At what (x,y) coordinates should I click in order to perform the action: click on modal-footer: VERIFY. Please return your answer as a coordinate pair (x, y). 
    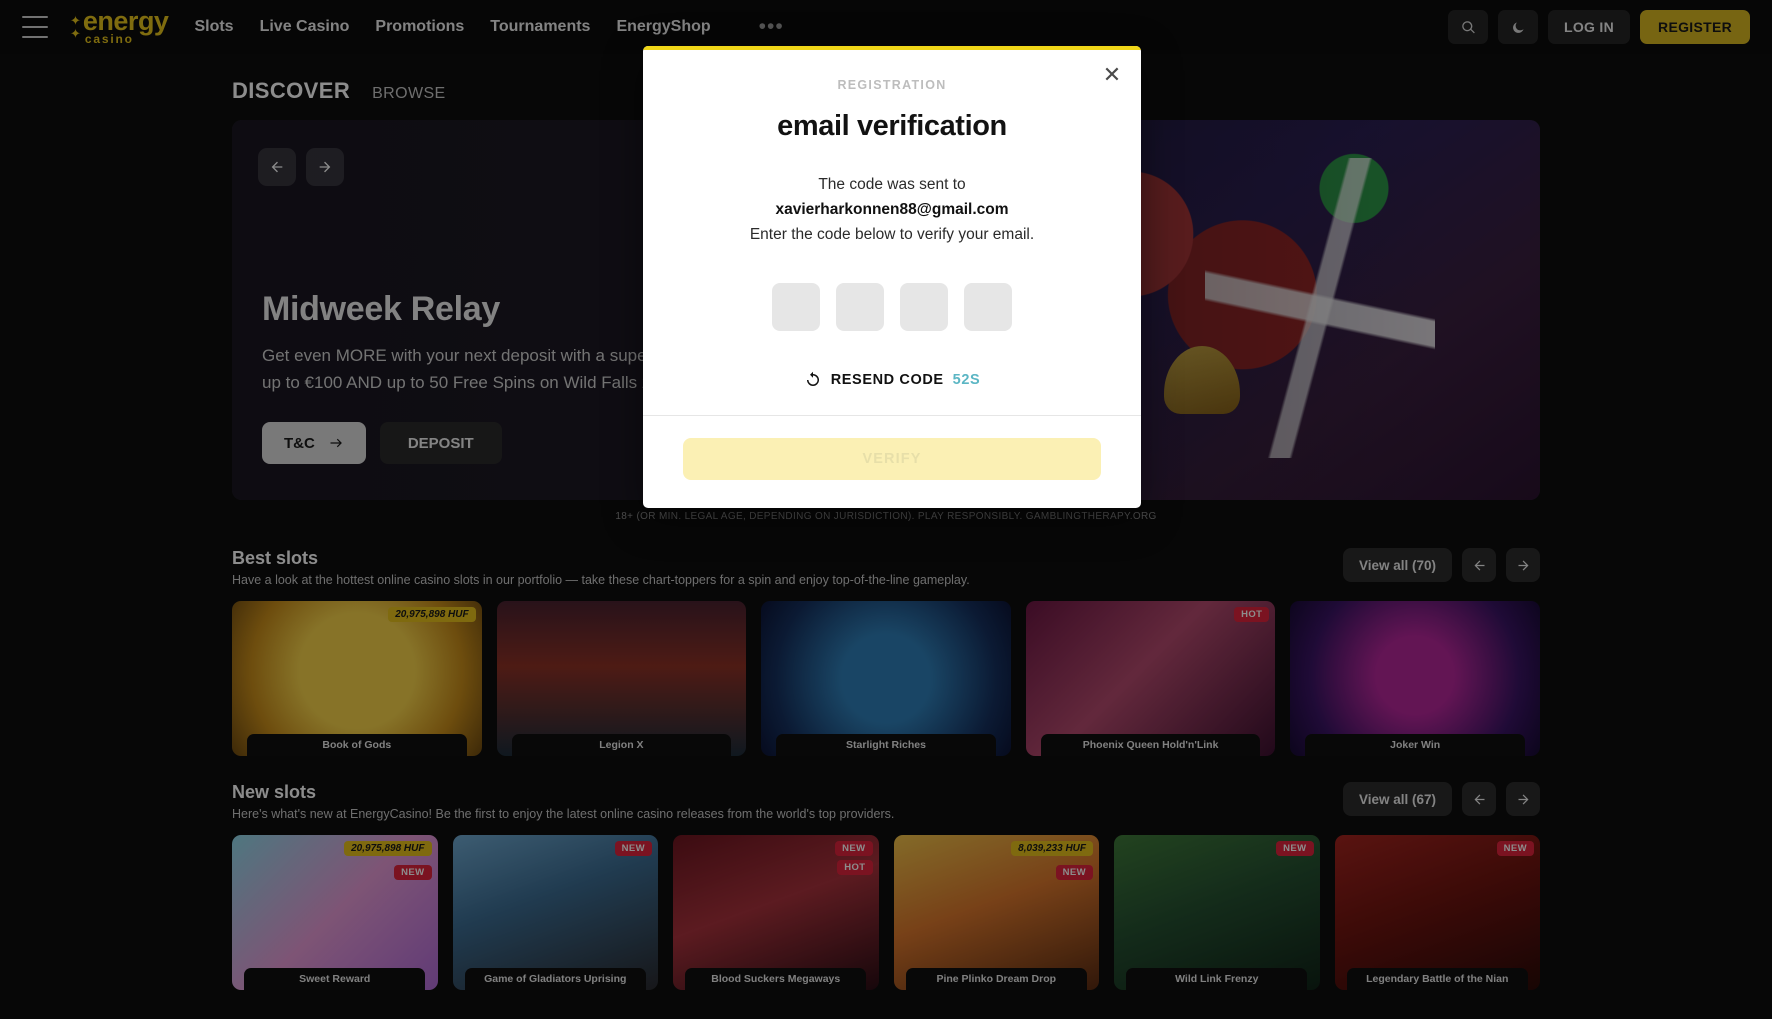
    Looking at the image, I should click on (892, 461).